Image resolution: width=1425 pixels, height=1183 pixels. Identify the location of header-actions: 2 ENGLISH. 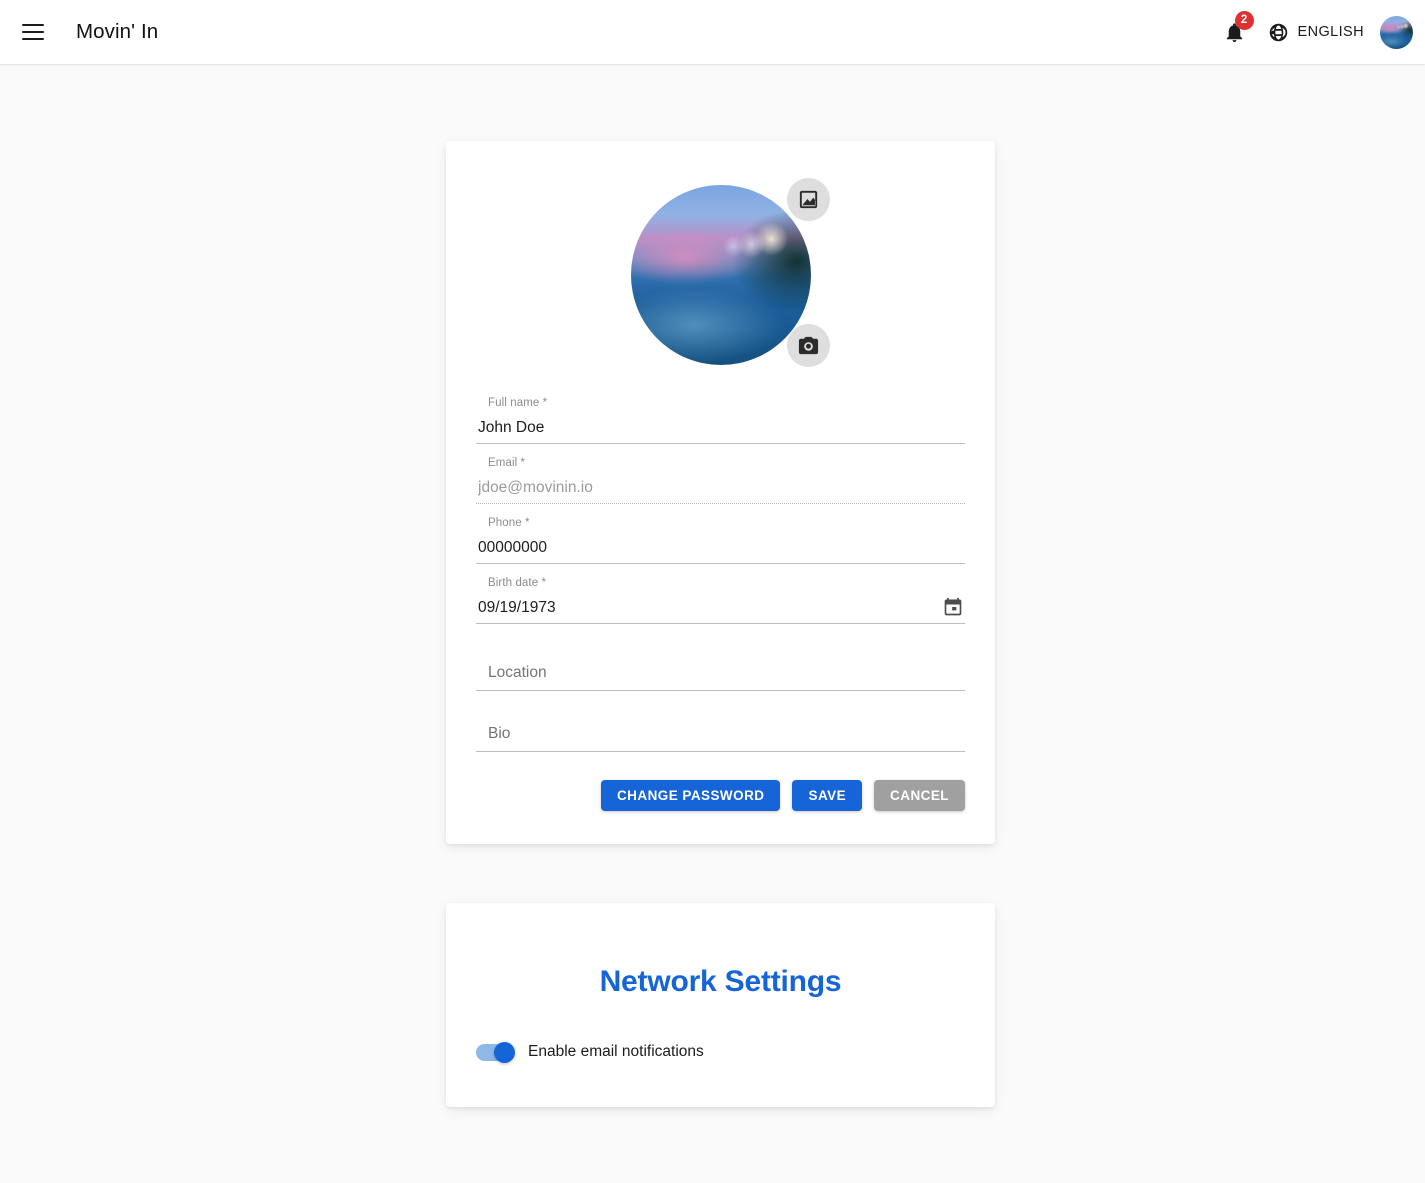
(1319, 32).